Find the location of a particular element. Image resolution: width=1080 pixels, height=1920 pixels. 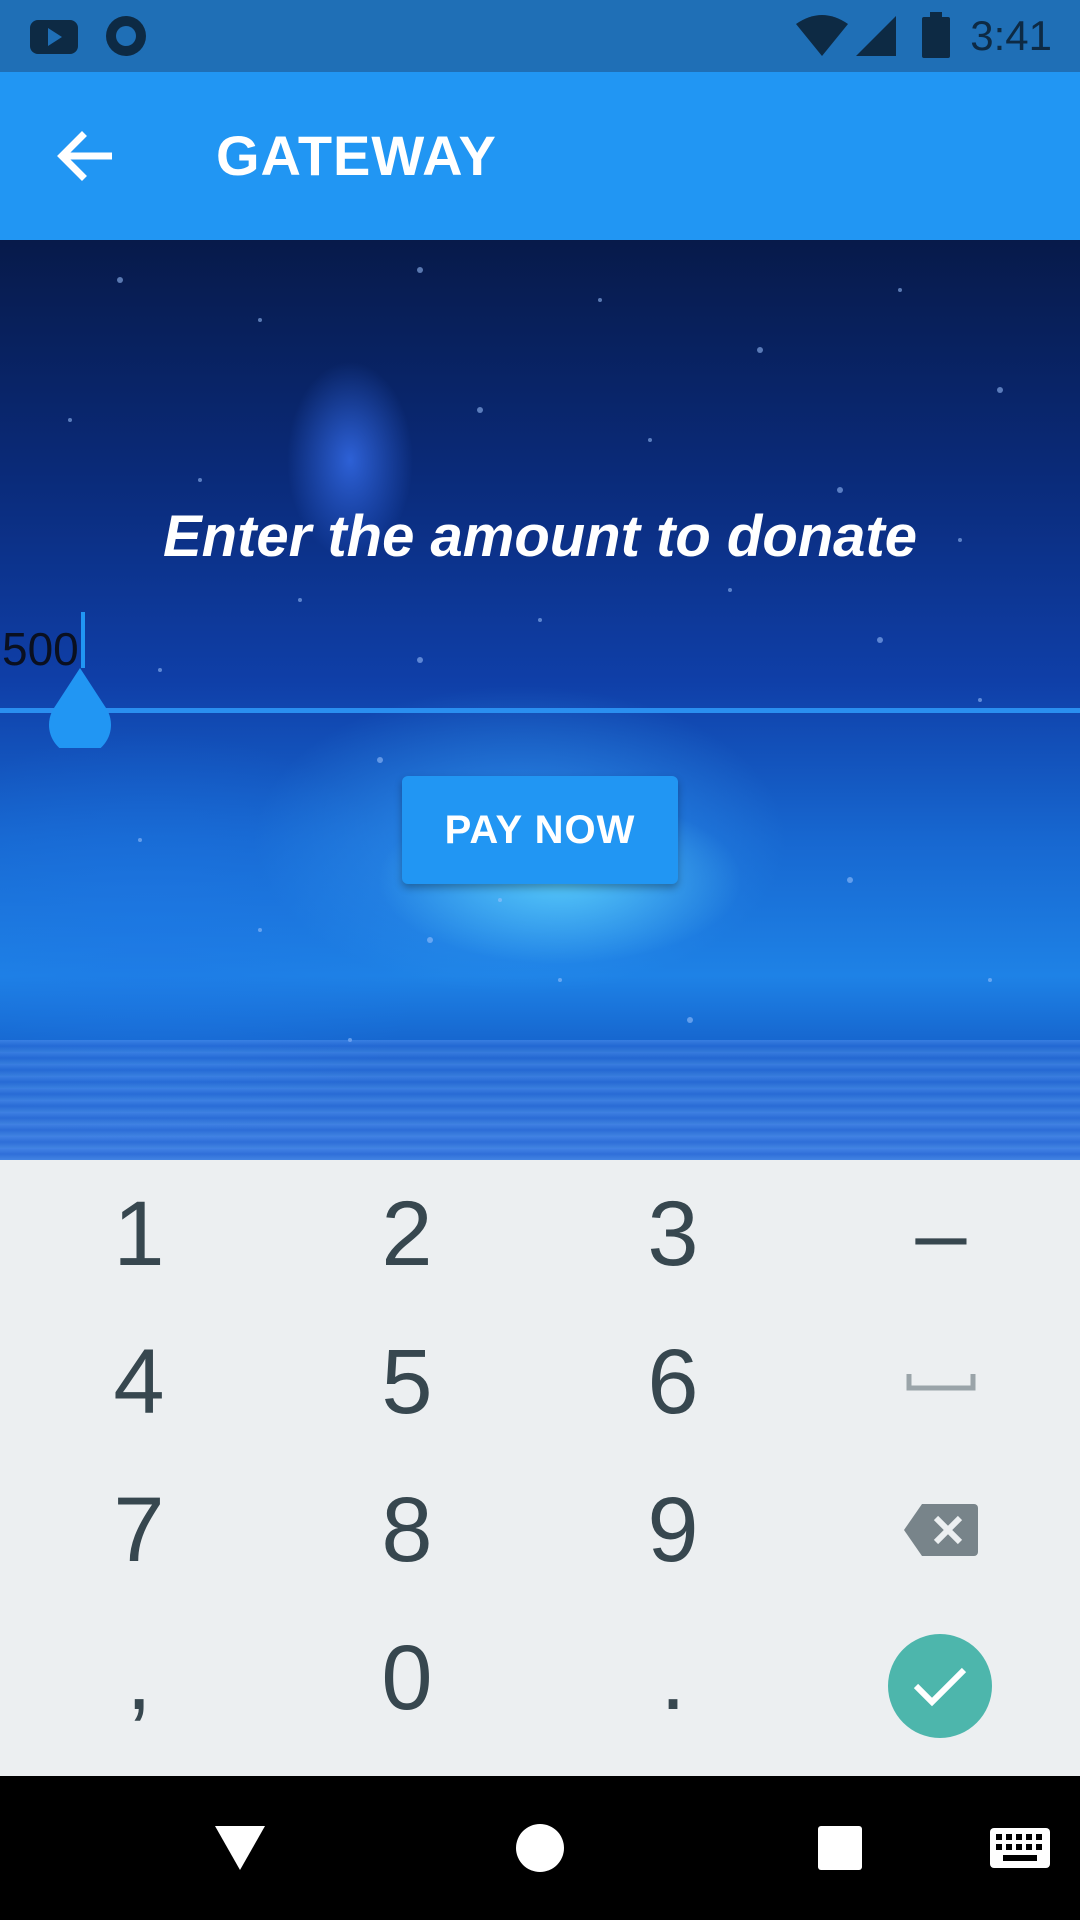

key-backspace is located at coordinates (941, 1530).